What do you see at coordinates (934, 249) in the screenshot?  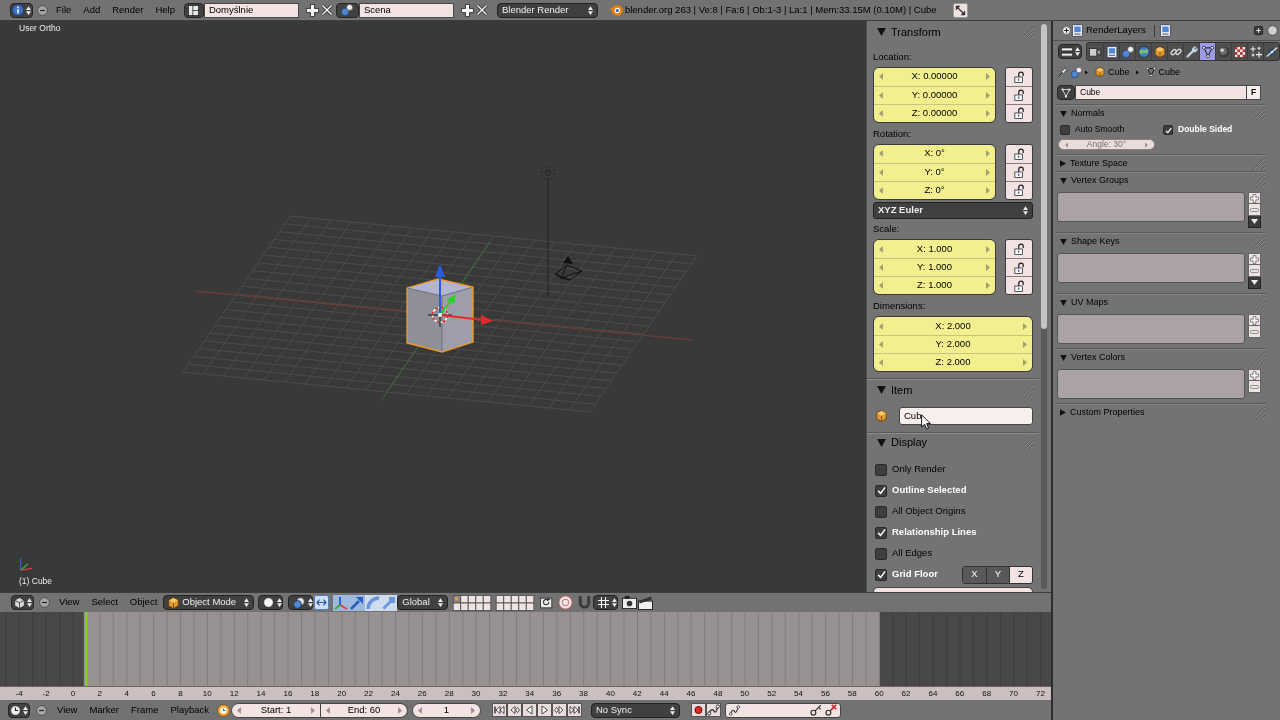 I see `number-field: X: 1.000` at bounding box center [934, 249].